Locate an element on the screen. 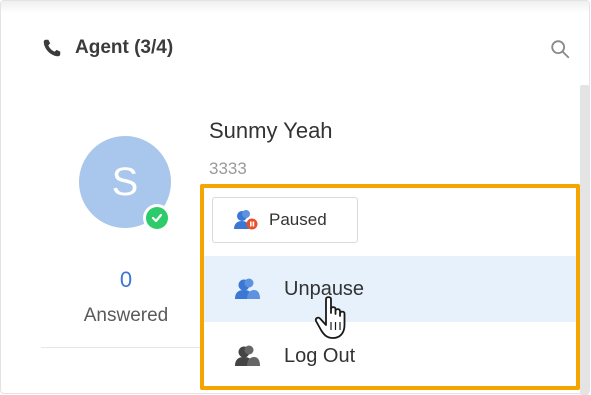 Image resolution: width=591 pixels, height=395 pixels. hand-cursor-icon is located at coordinates (330, 317).